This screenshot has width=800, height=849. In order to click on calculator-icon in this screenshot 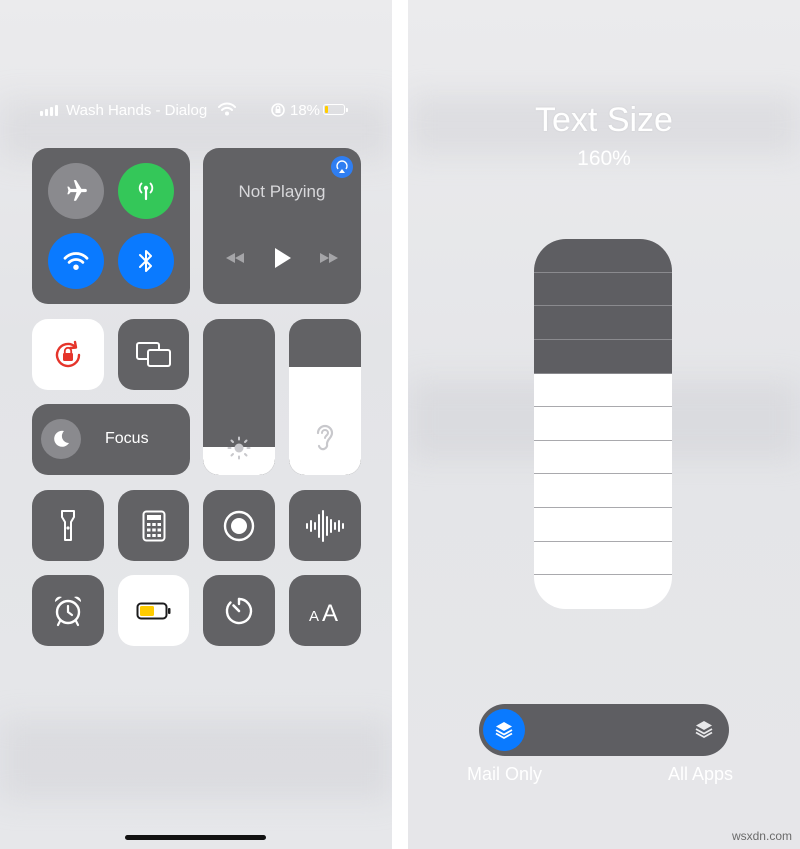, I will do `click(153, 525)`.